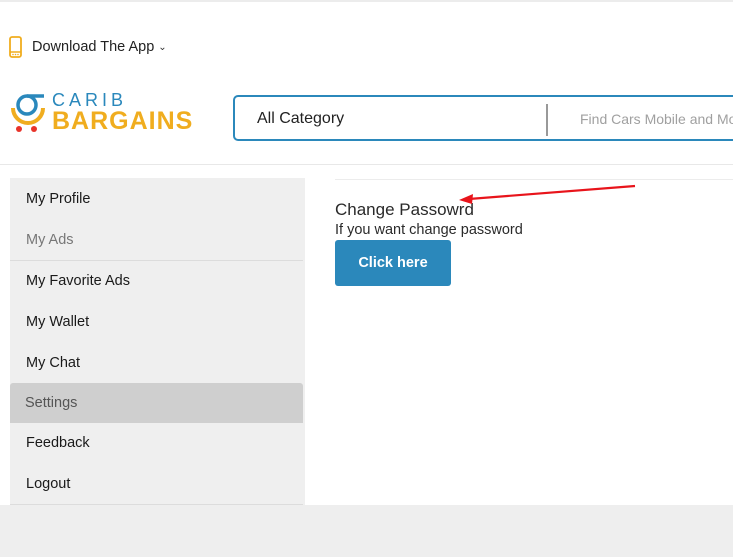 The height and width of the screenshot is (557, 733). Describe the element at coordinates (547, 120) in the screenshot. I see `search-divider` at that location.